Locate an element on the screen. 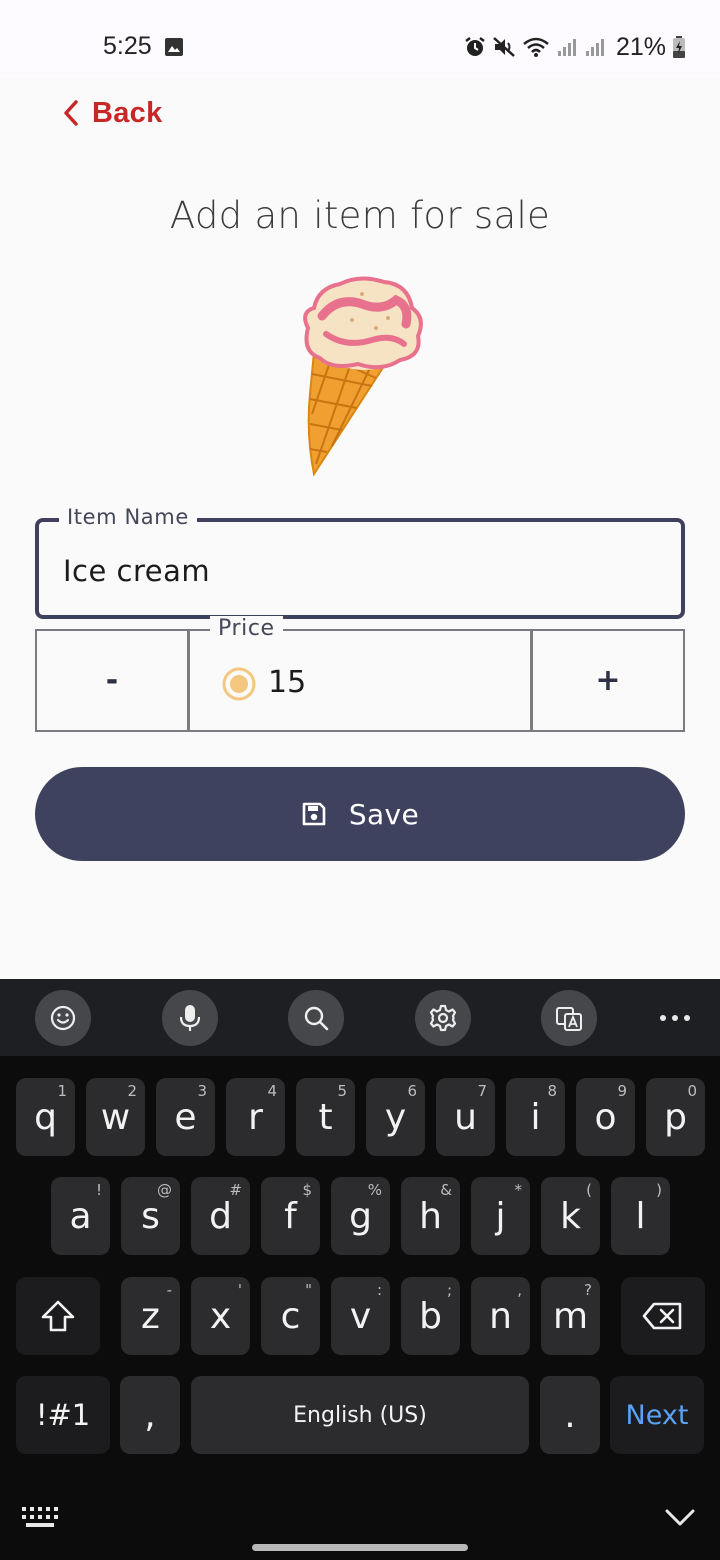 The width and height of the screenshot is (720, 1560). mute-icon is located at coordinates (504, 47).